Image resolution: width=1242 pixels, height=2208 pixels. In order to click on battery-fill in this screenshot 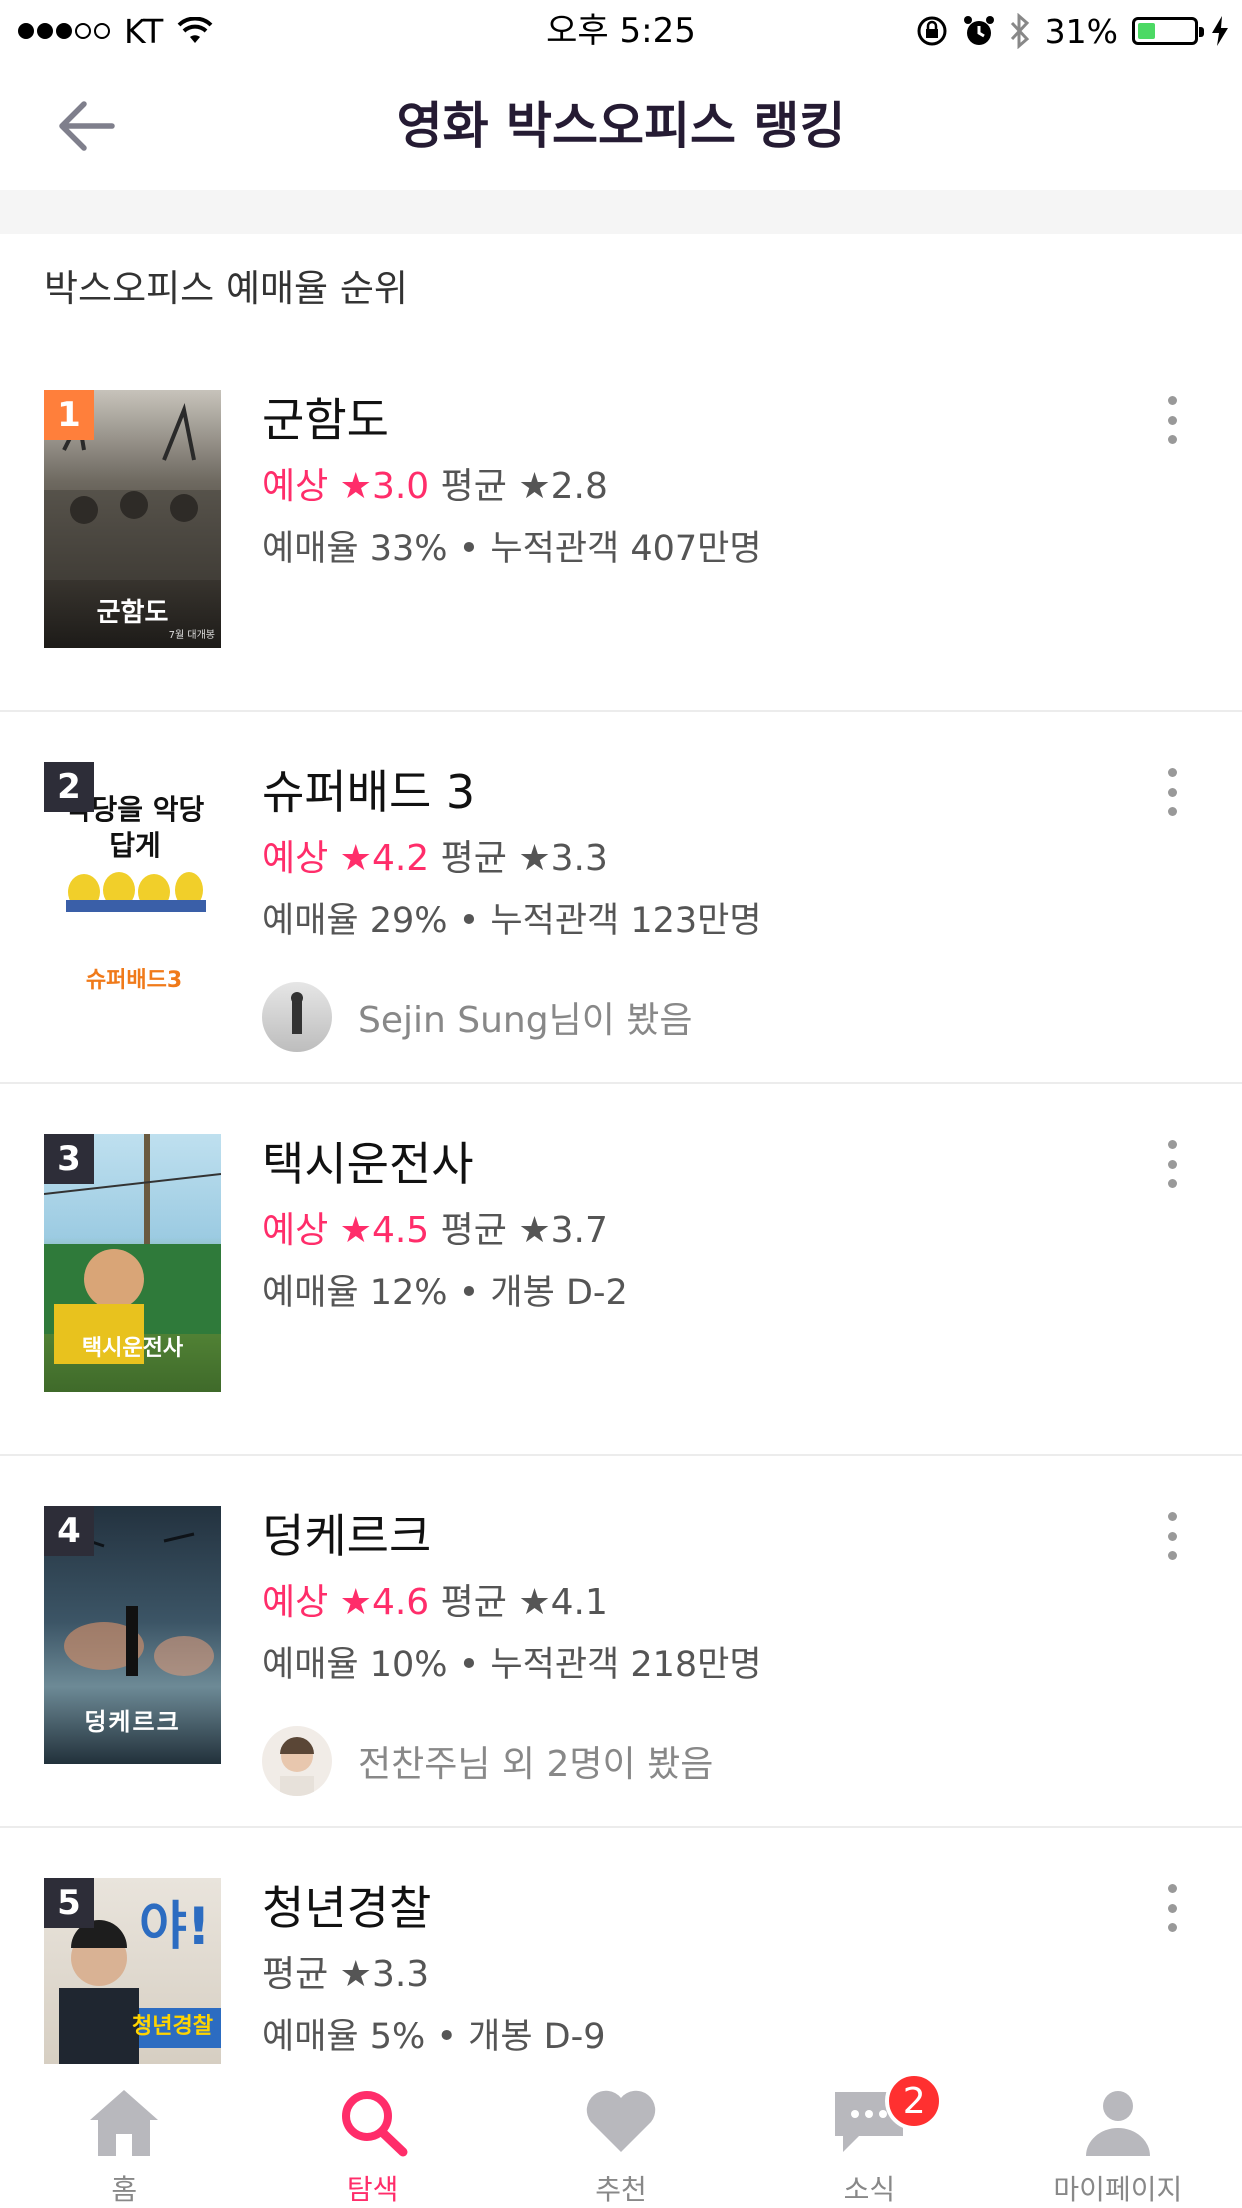, I will do `click(1146, 31)`.